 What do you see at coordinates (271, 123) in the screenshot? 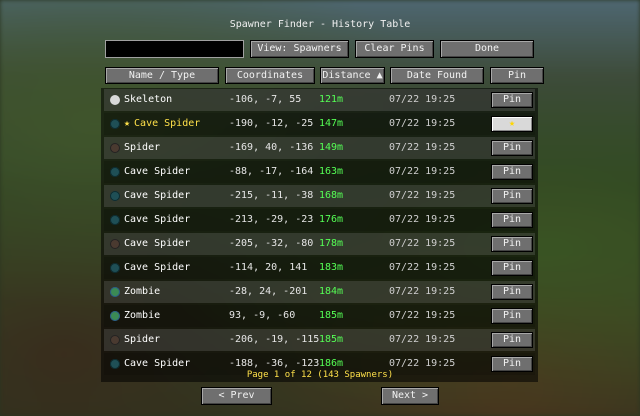
I see `spawner-coordinates: -190, -12, -25` at bounding box center [271, 123].